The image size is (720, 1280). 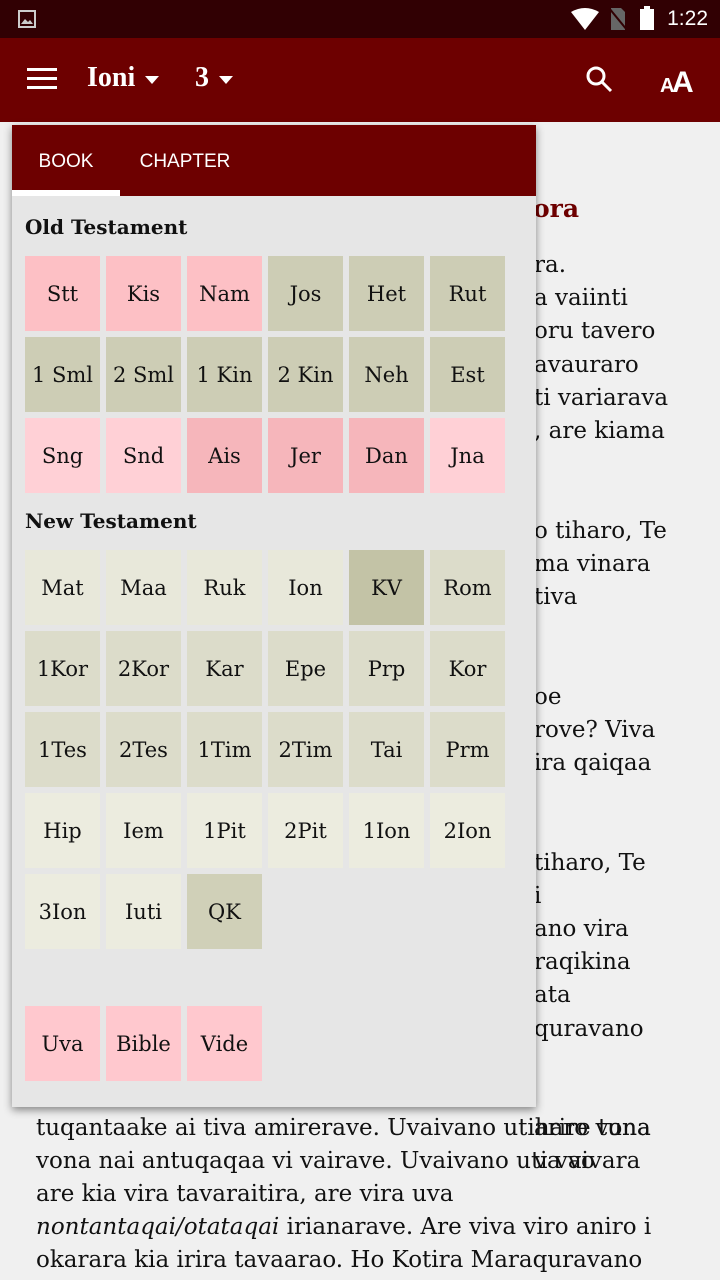 I want to click on tab-chapter: CHAPTER, so click(x=185, y=160).